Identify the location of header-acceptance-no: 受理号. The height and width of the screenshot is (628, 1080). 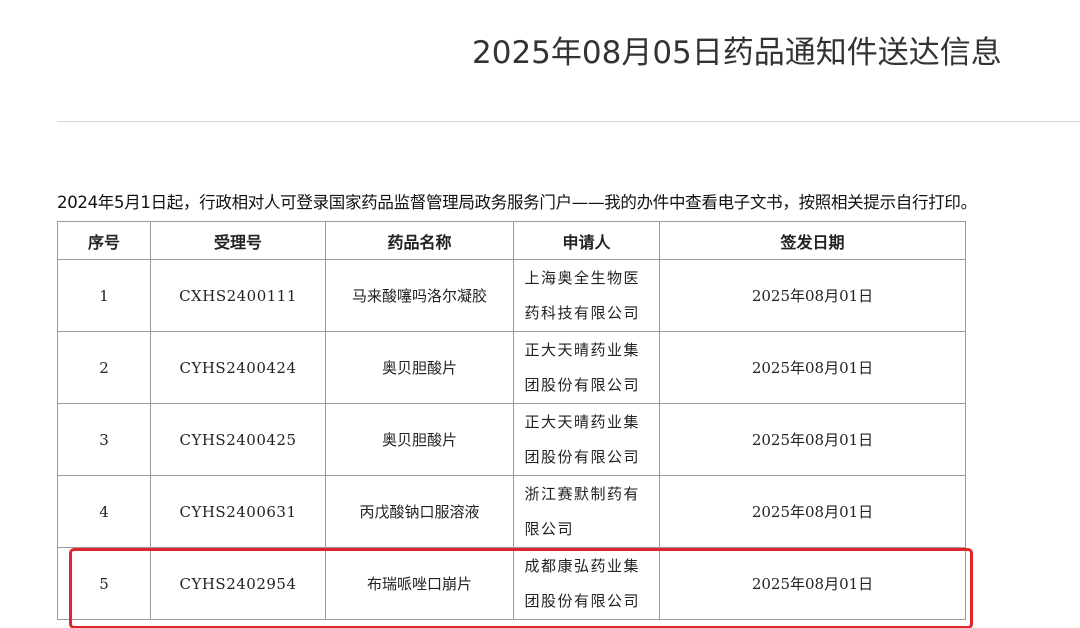
(238, 240).